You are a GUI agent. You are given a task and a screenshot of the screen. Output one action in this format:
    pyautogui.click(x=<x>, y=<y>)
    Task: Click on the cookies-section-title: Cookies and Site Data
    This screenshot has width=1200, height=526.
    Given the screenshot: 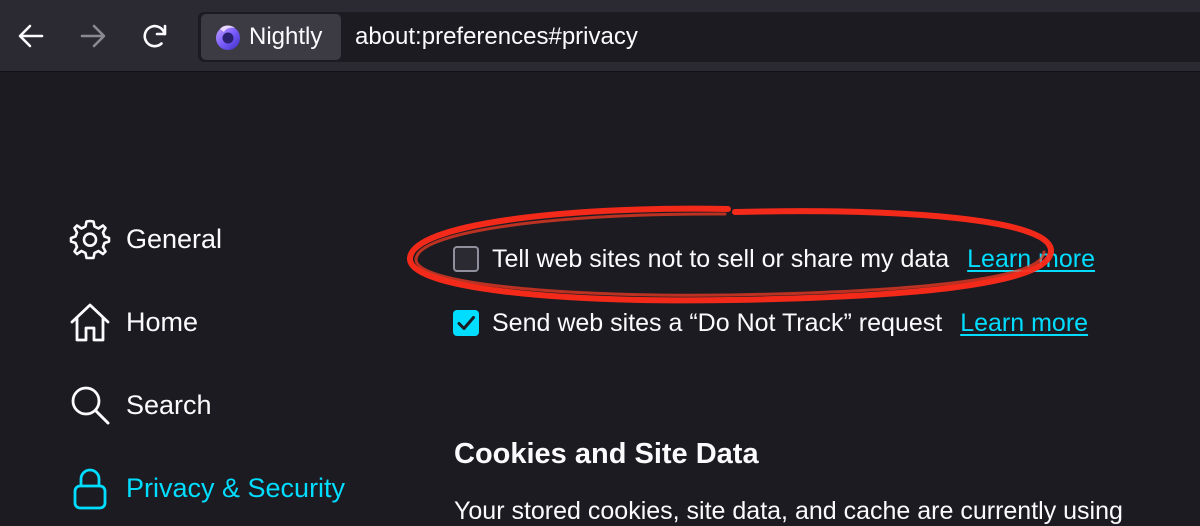 What is the action you would take?
    pyautogui.click(x=606, y=454)
    